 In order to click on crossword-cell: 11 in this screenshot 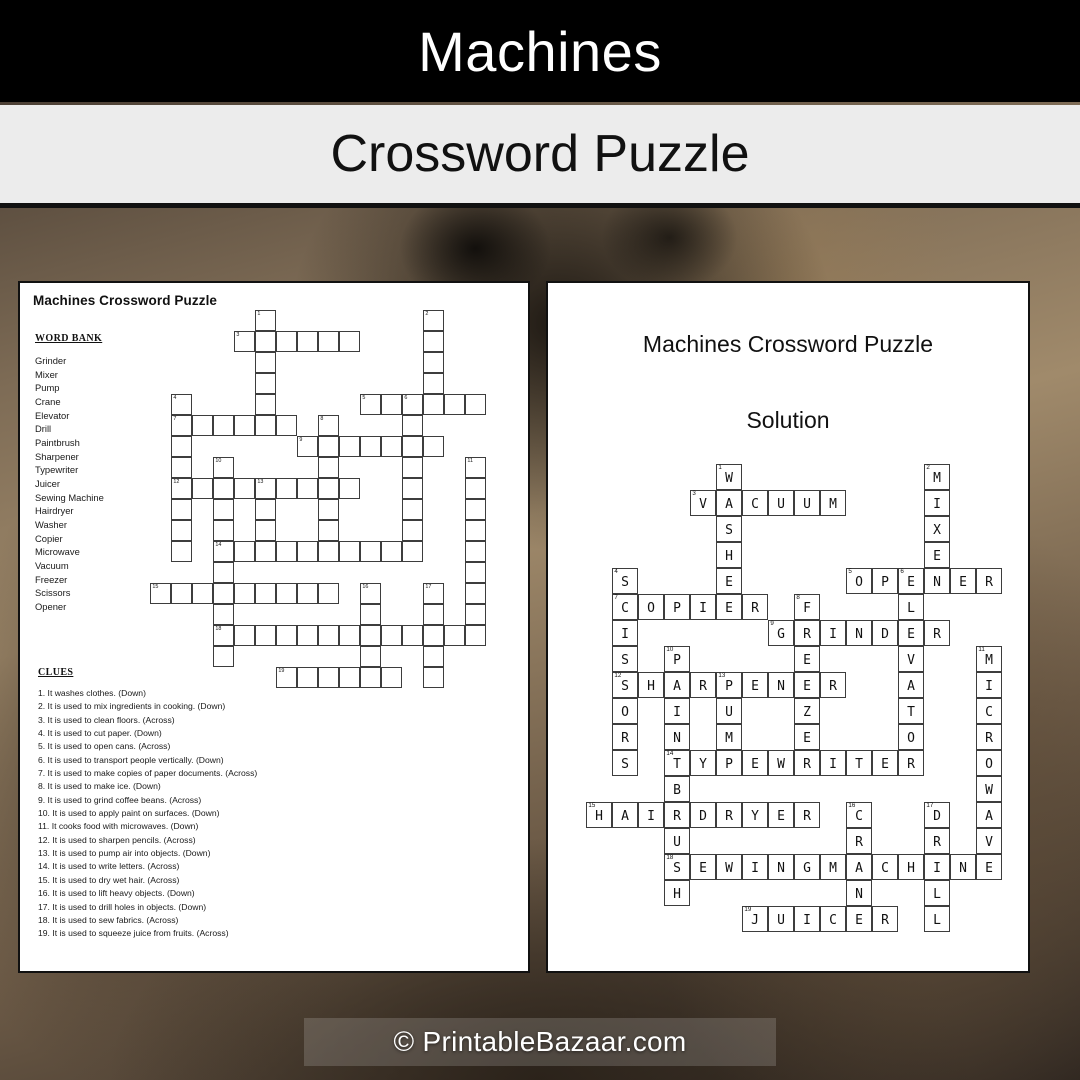, I will do `click(475, 467)`.